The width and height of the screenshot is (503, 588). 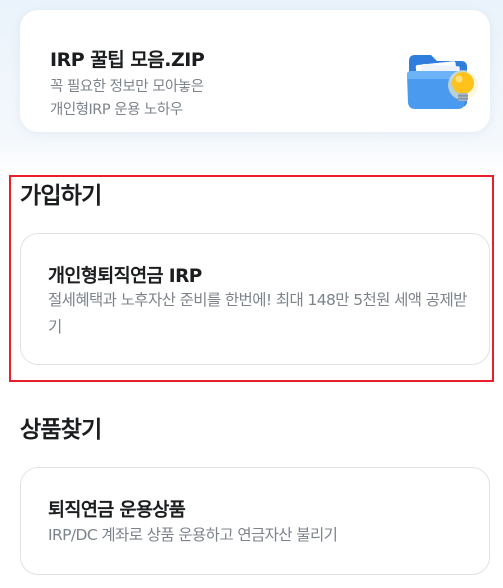 What do you see at coordinates (116, 110) in the screenshot?
I see `tips-card-desc-line2: 개인형IRP 운용 노하우` at bounding box center [116, 110].